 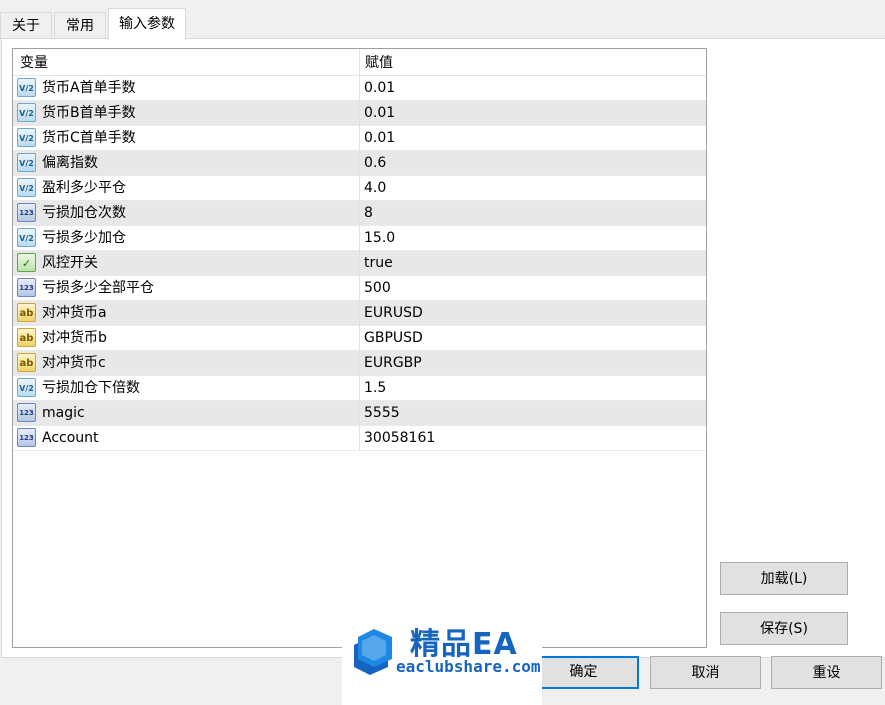 What do you see at coordinates (705, 672) in the screenshot?
I see `cancel-button: 取消` at bounding box center [705, 672].